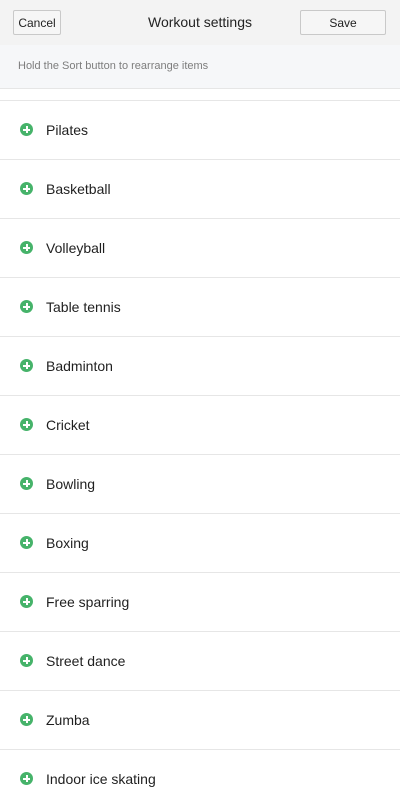 The image size is (400, 806). Describe the element at coordinates (113, 66) in the screenshot. I see `sort-hint-text: Hold the Sort button to rearrange items` at that location.